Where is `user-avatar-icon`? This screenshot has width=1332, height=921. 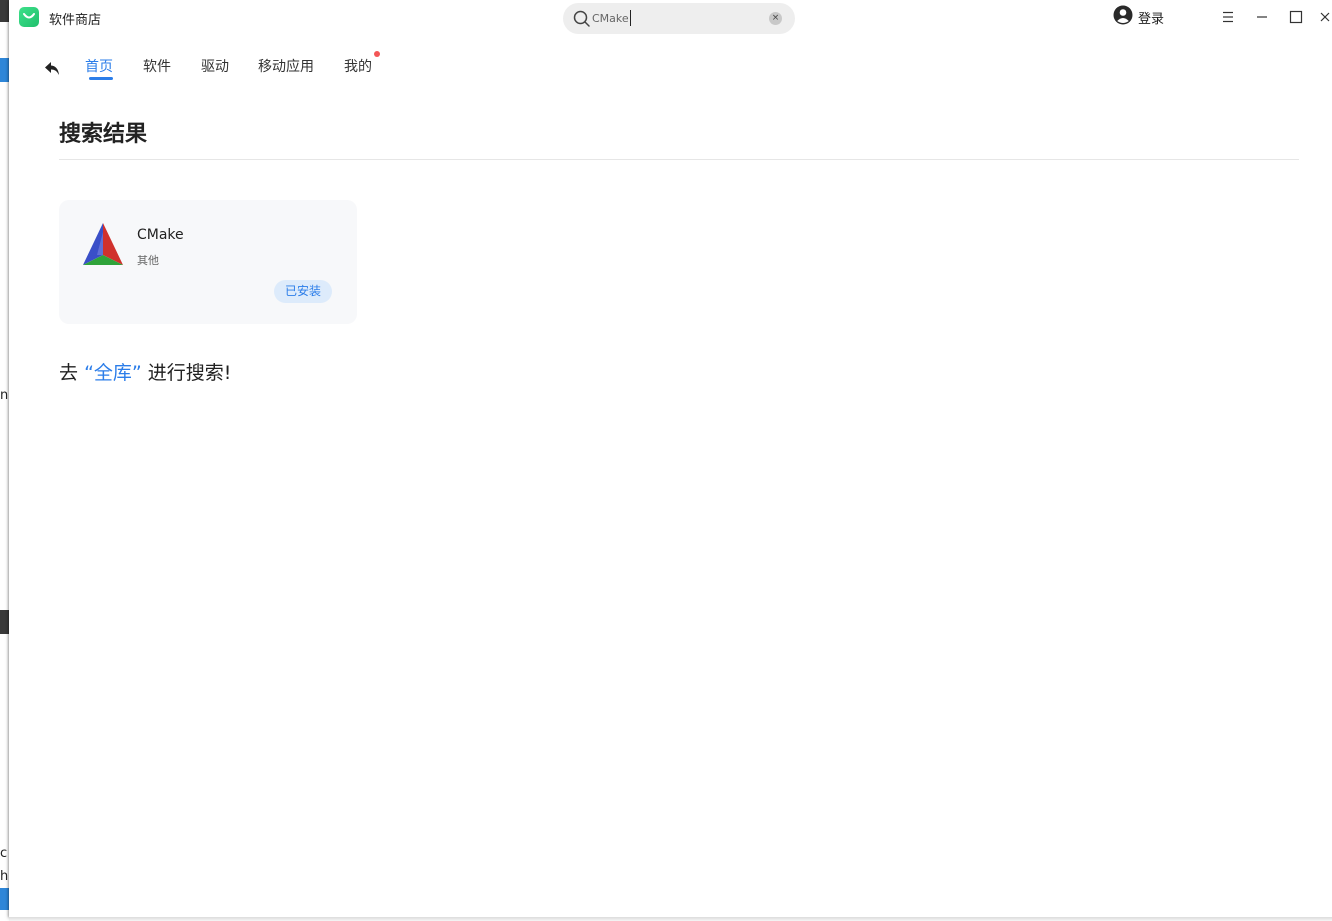 user-avatar-icon is located at coordinates (1123, 17).